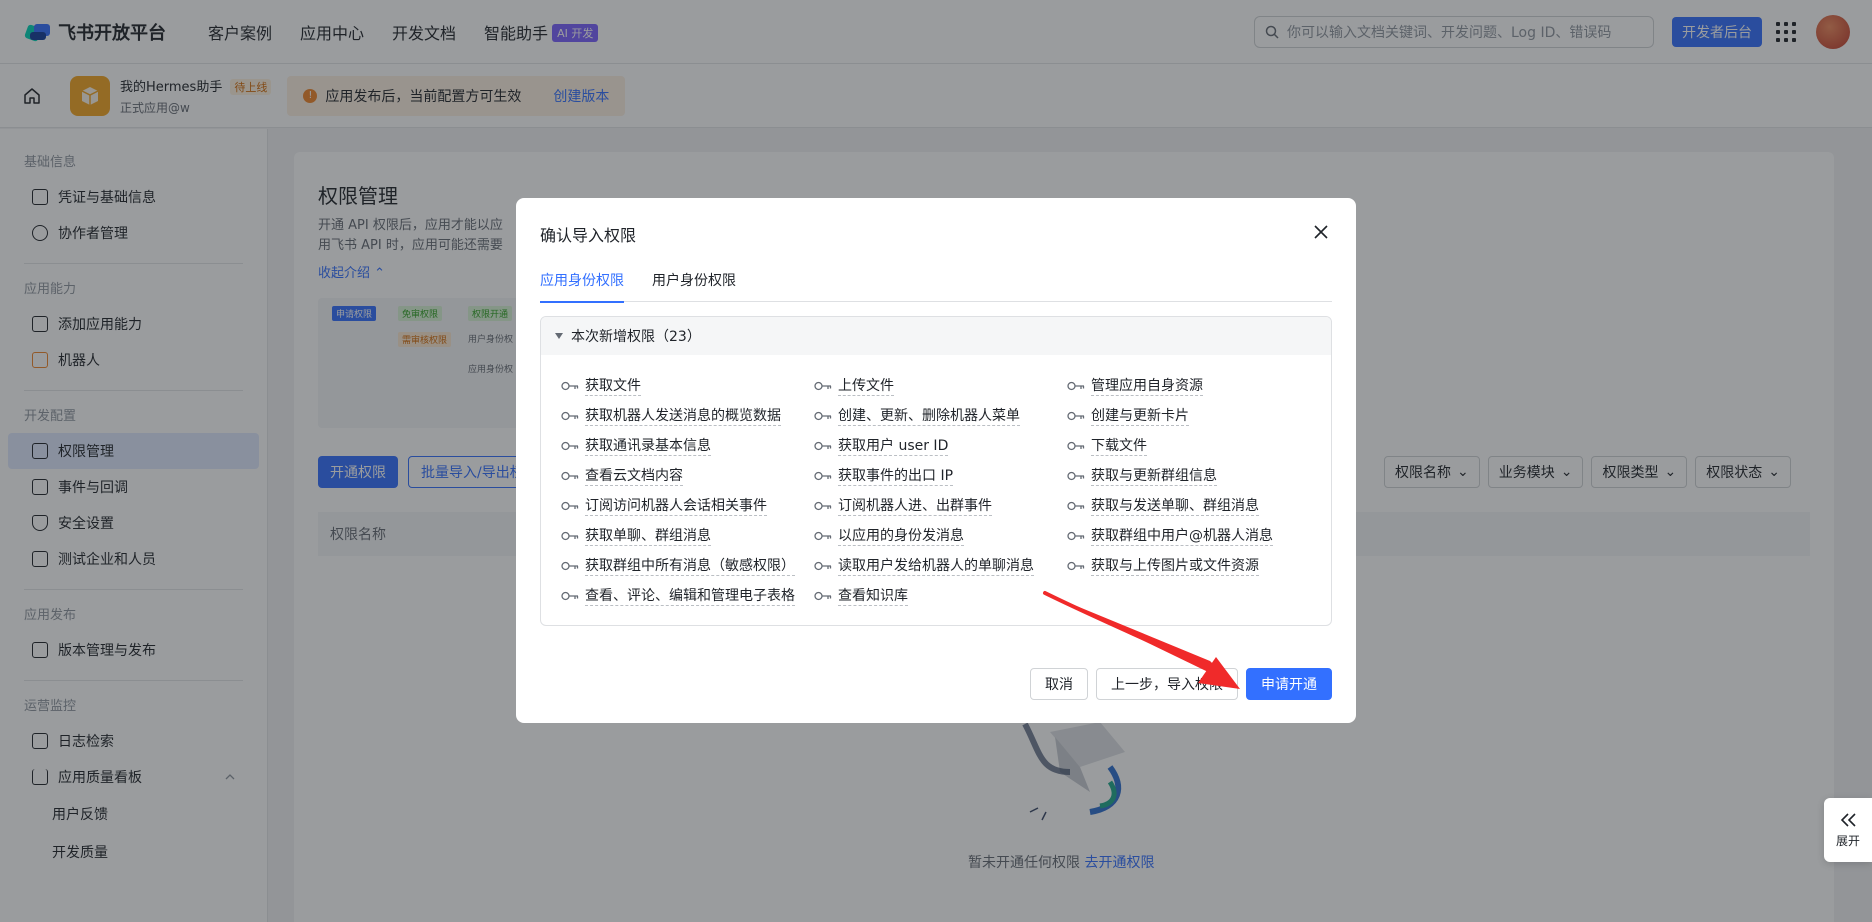  I want to click on permission-item: 以应用的身份发消息, so click(940, 536).